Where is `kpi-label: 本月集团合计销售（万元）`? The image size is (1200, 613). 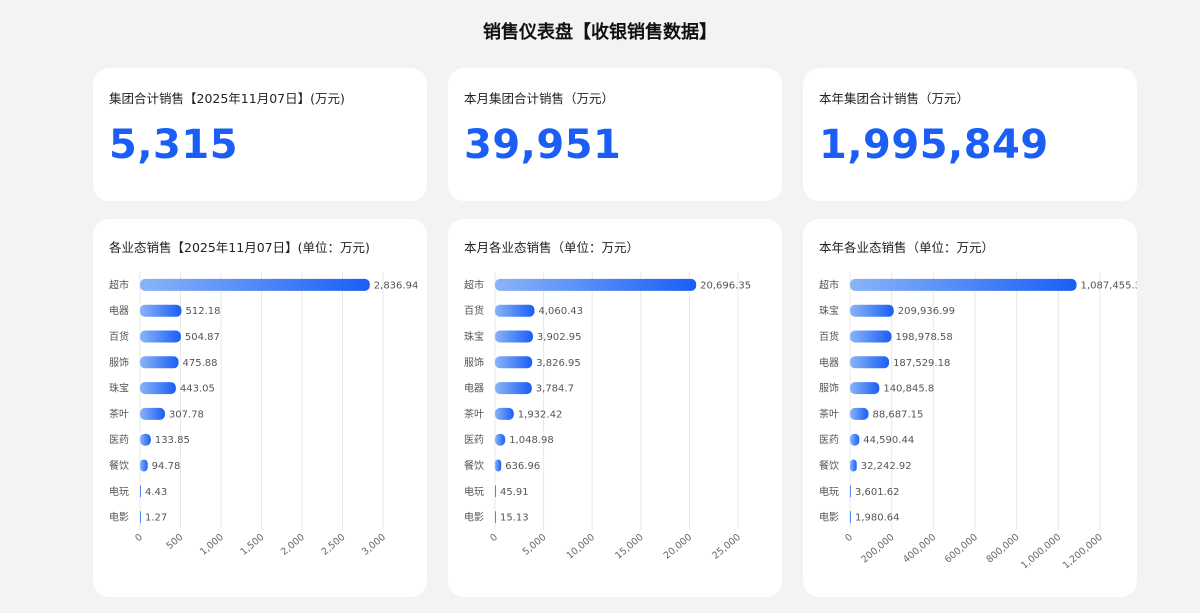 kpi-label: 本月集团合计销售（万元） is located at coordinates (539, 98).